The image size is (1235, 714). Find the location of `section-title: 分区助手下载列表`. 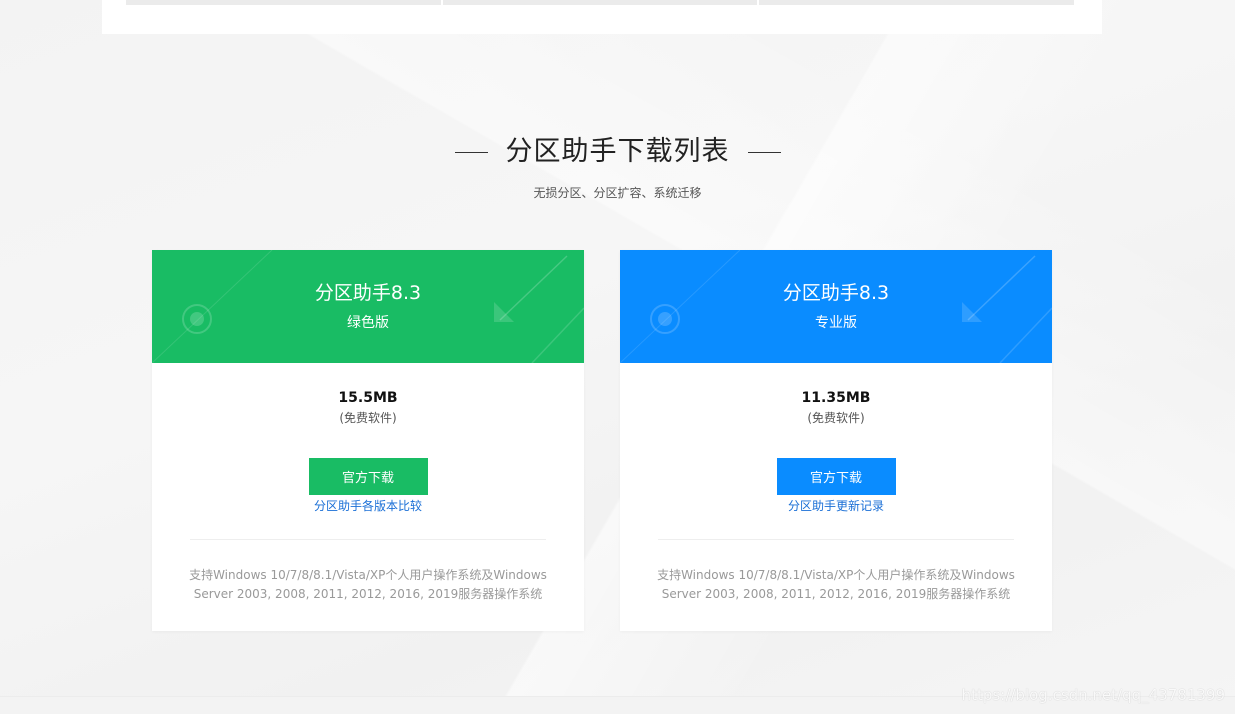

section-title: 分区助手下载列表 is located at coordinates (617, 151).